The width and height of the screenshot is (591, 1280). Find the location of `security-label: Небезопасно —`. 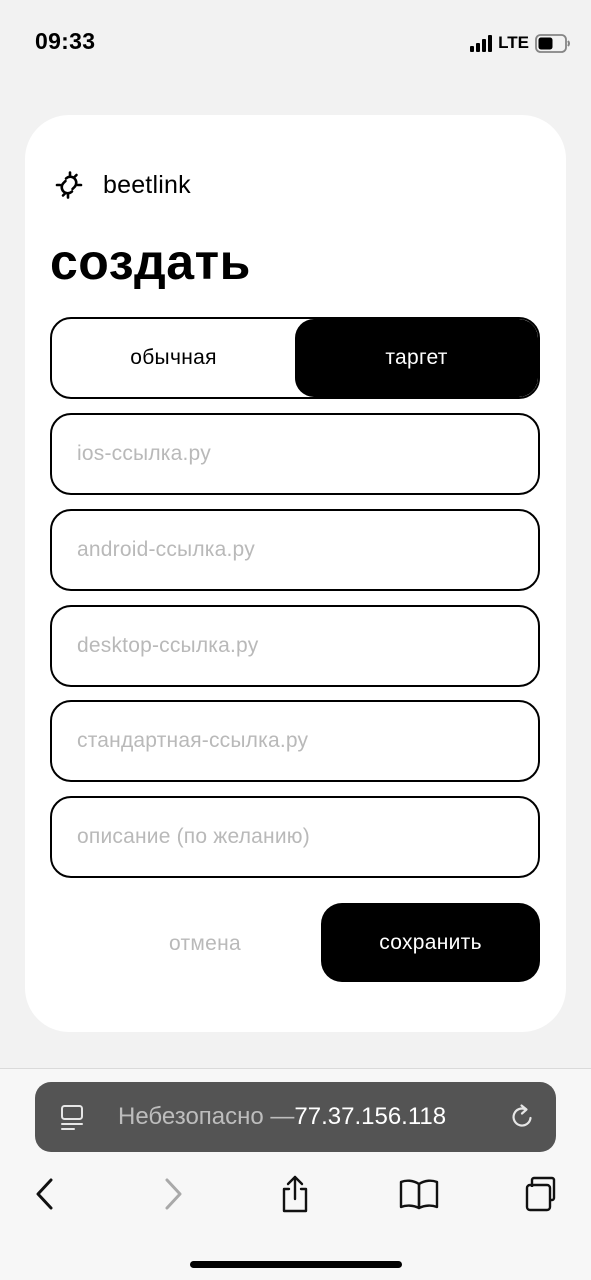

security-label: Небезопасно — is located at coordinates (206, 1116).